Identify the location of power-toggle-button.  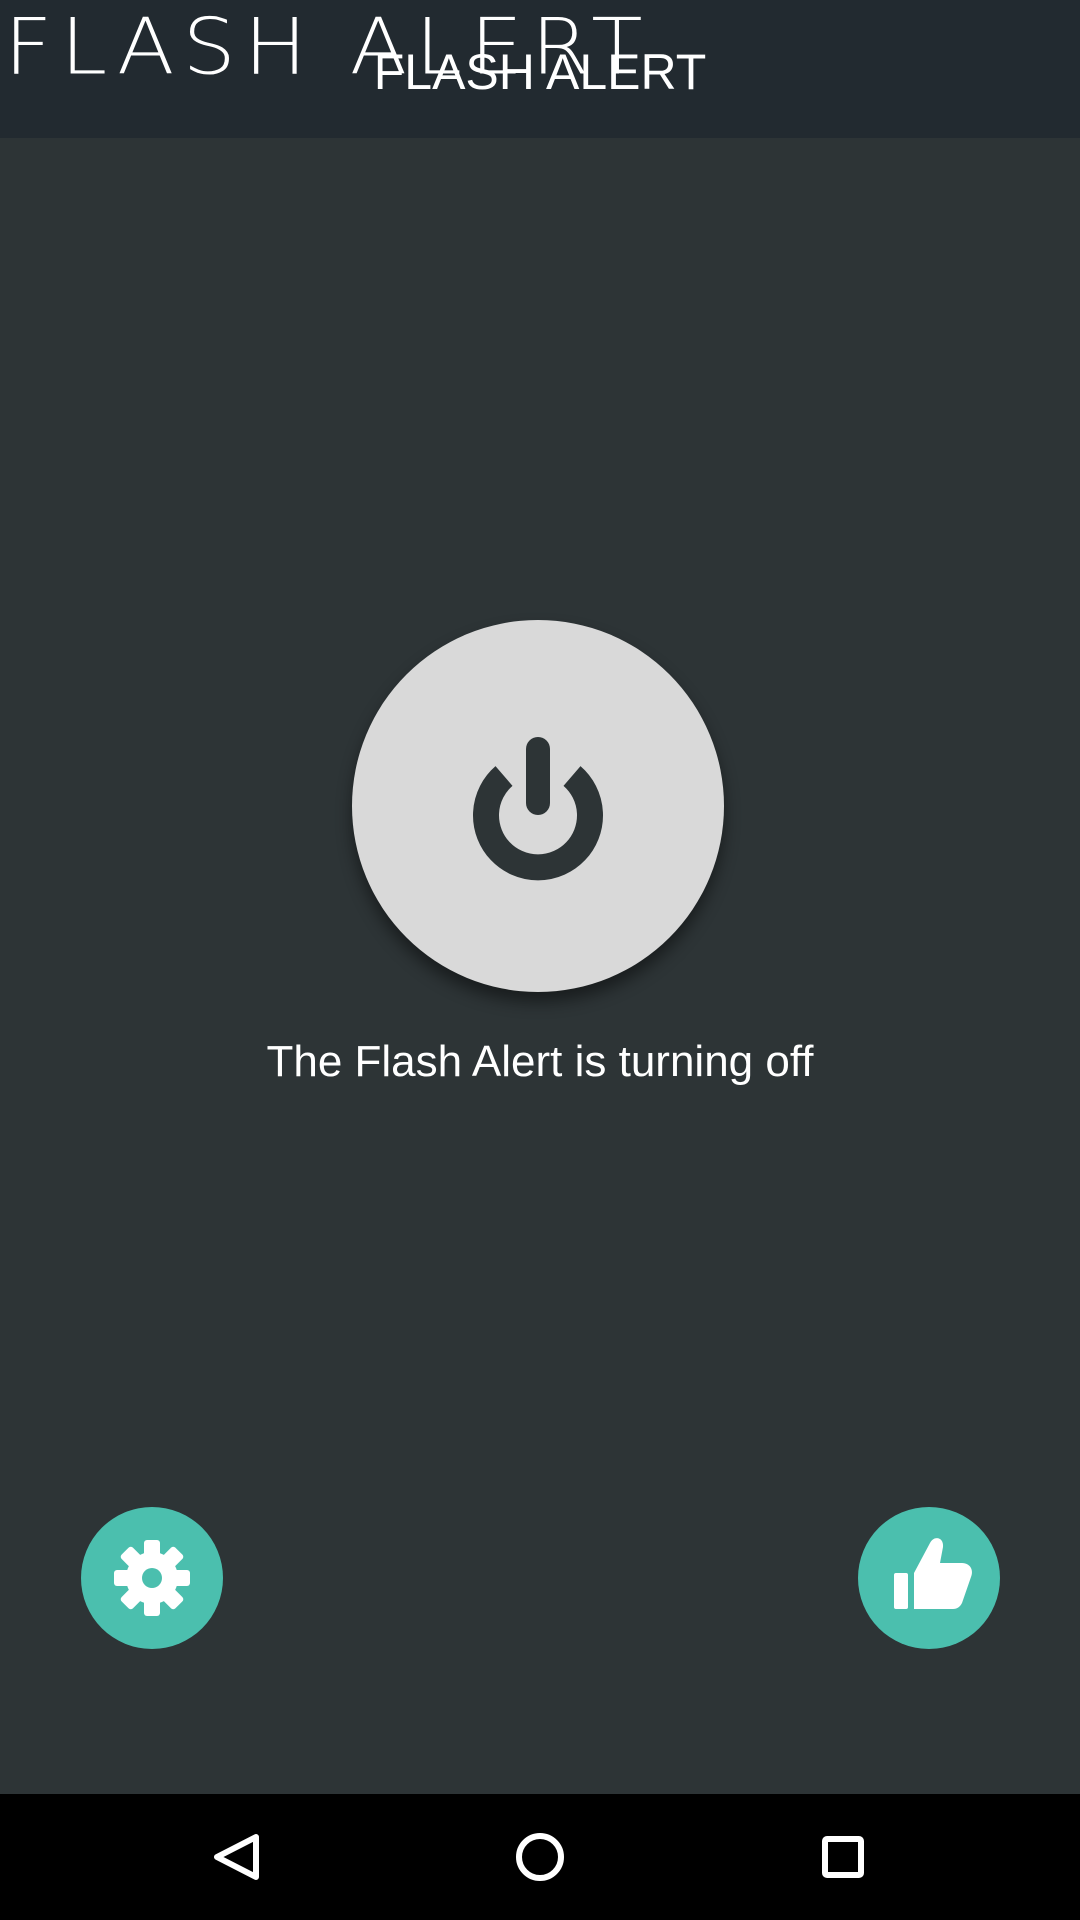
(538, 806).